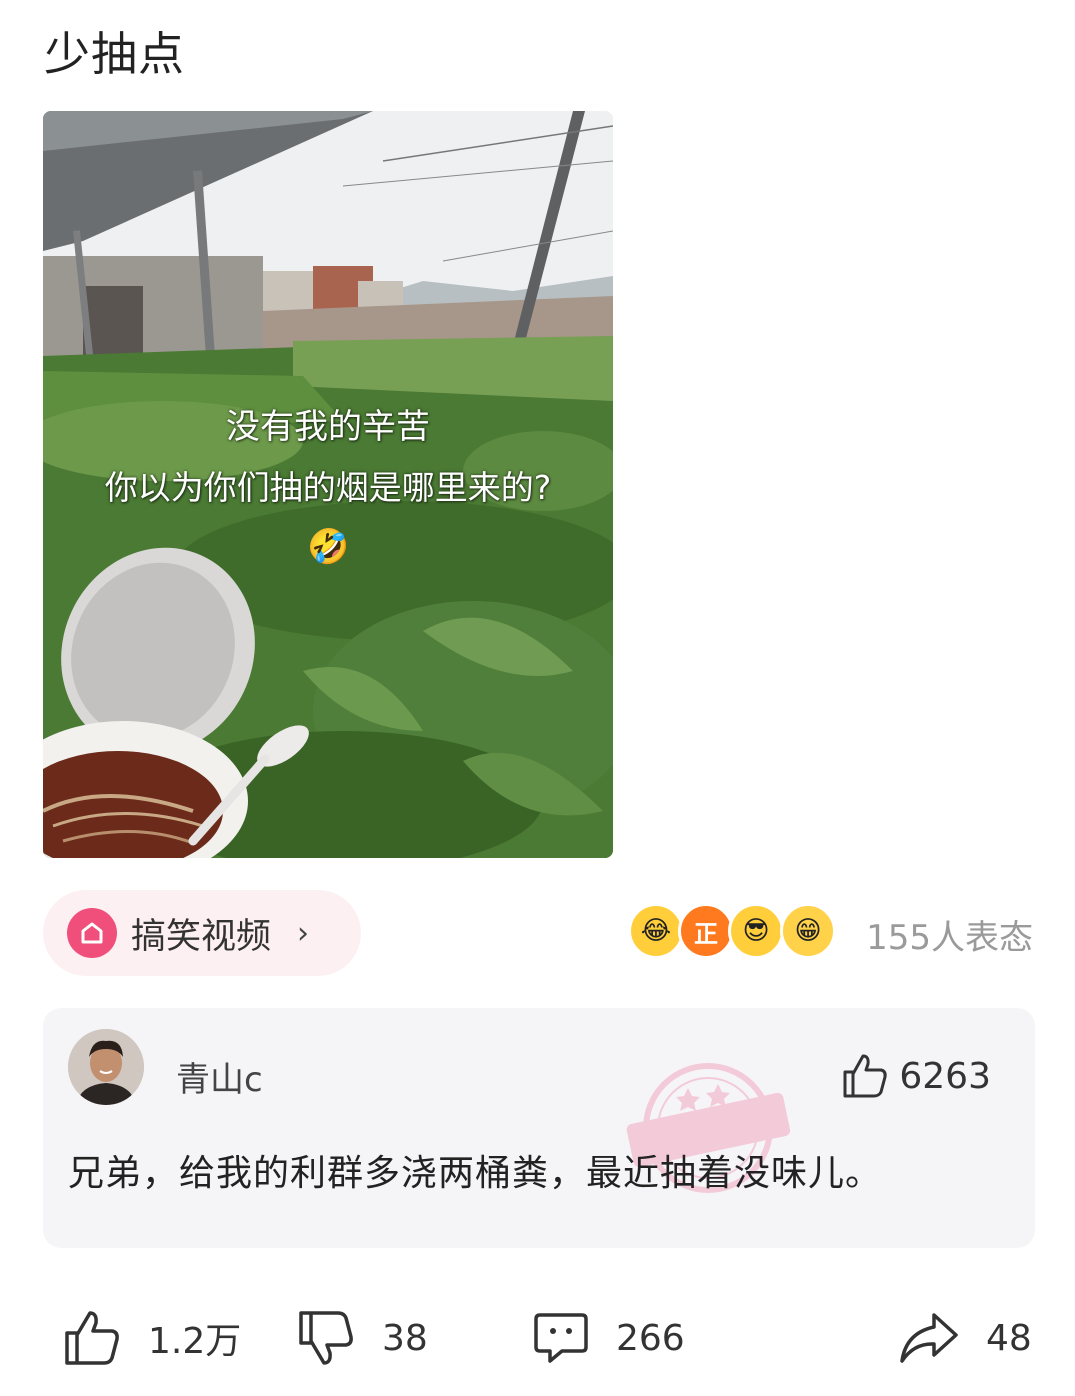 Image resolution: width=1075 pixels, height=1396 pixels. What do you see at coordinates (945, 1076) in the screenshot?
I see `comment-like-count: 6263` at bounding box center [945, 1076].